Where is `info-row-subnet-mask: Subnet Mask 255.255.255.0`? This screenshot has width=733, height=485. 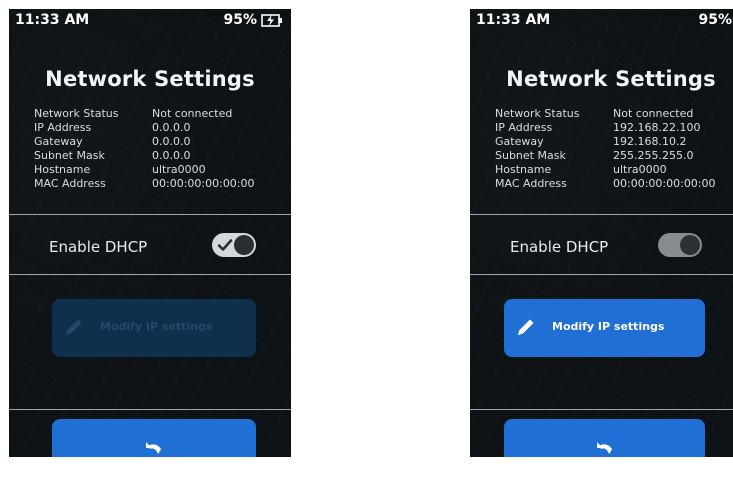 info-row-subnet-mask: Subnet Mask 255.255.255.0 is located at coordinates (605, 156).